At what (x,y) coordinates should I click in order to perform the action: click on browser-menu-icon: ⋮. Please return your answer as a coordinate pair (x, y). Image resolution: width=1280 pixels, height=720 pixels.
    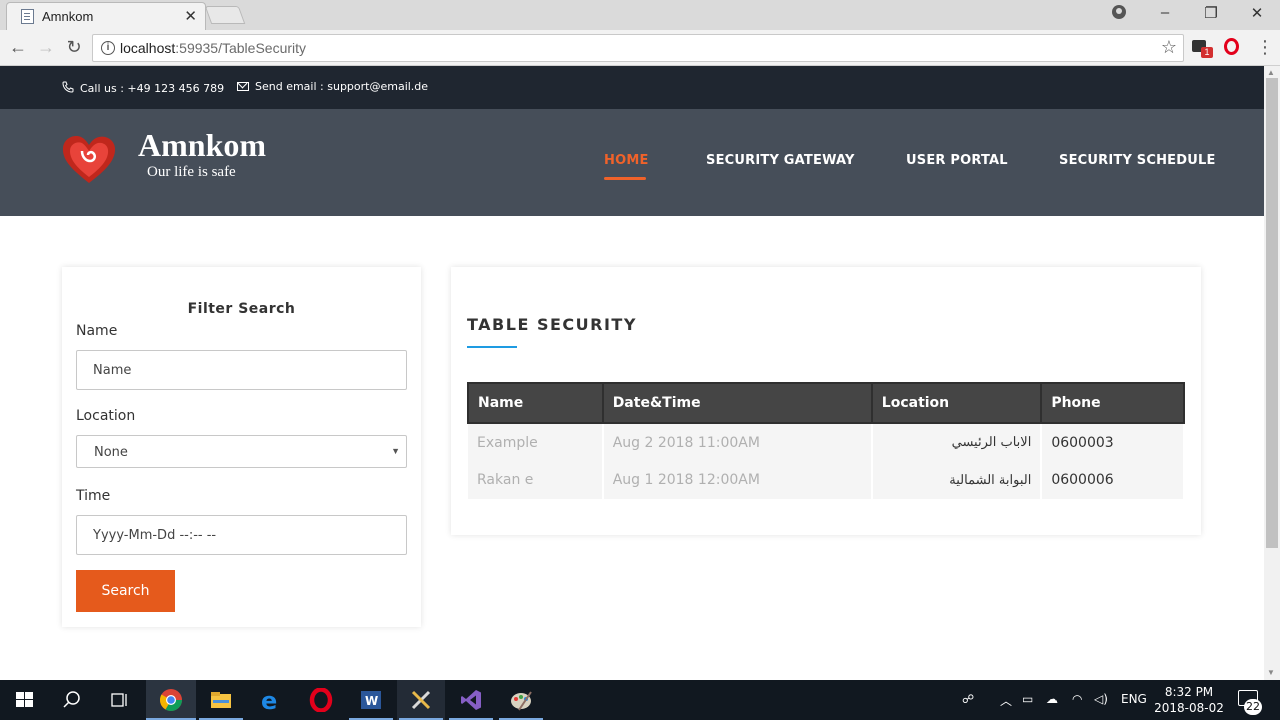
    Looking at the image, I should click on (1265, 47).